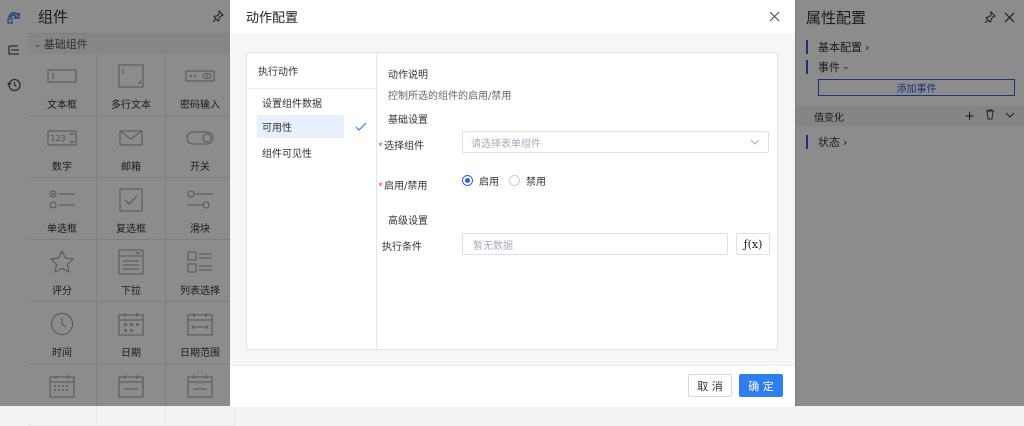  What do you see at coordinates (300, 152) in the screenshot?
I see `action-item-visibility: 组件可见性` at bounding box center [300, 152].